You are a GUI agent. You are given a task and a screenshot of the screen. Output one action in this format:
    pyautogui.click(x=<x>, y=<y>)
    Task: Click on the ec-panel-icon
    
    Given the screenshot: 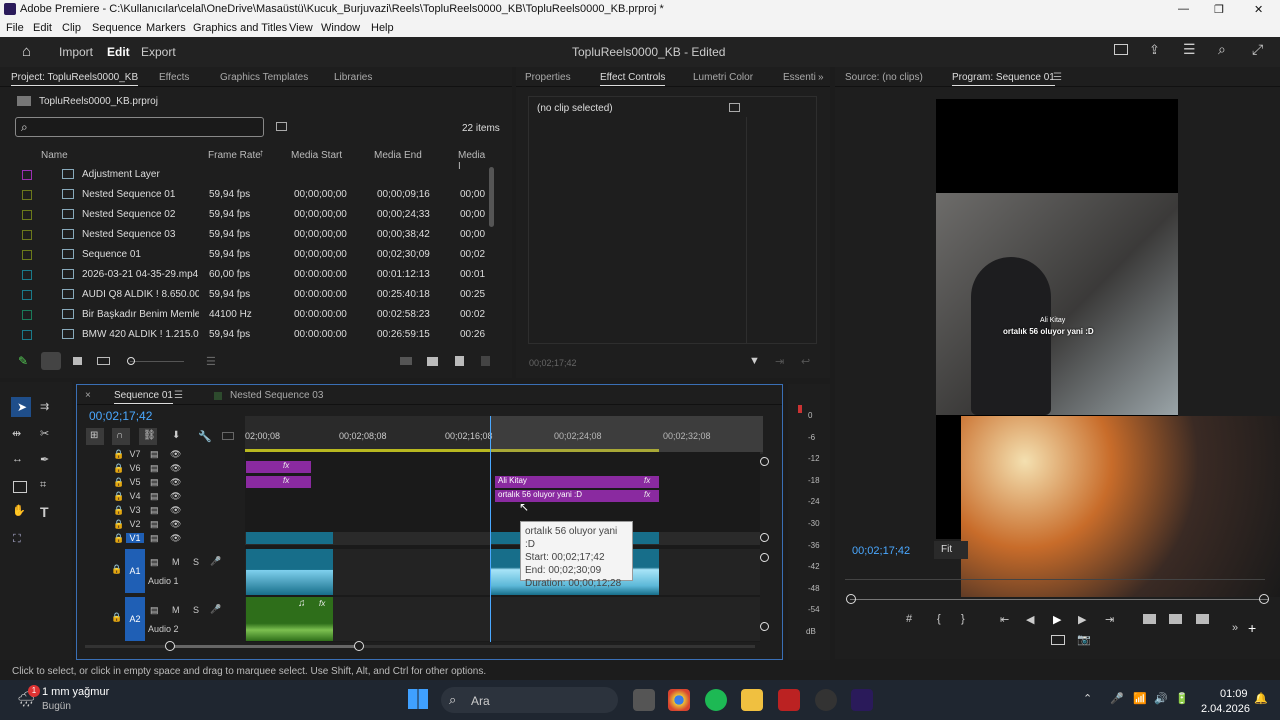 What is the action you would take?
    pyautogui.click(x=734, y=107)
    